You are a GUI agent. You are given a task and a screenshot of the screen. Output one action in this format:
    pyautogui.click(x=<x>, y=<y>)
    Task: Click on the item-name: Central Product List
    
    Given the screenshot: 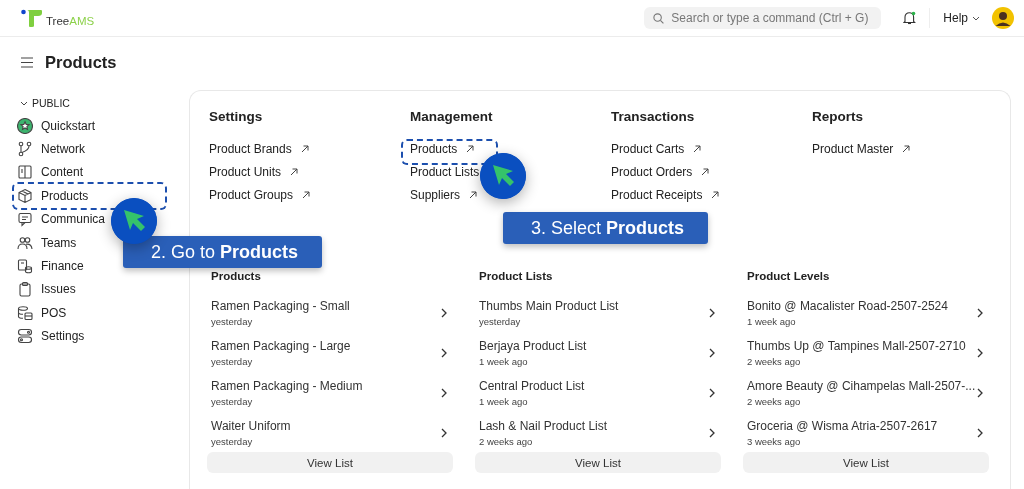 What is the action you would take?
    pyautogui.click(x=532, y=386)
    